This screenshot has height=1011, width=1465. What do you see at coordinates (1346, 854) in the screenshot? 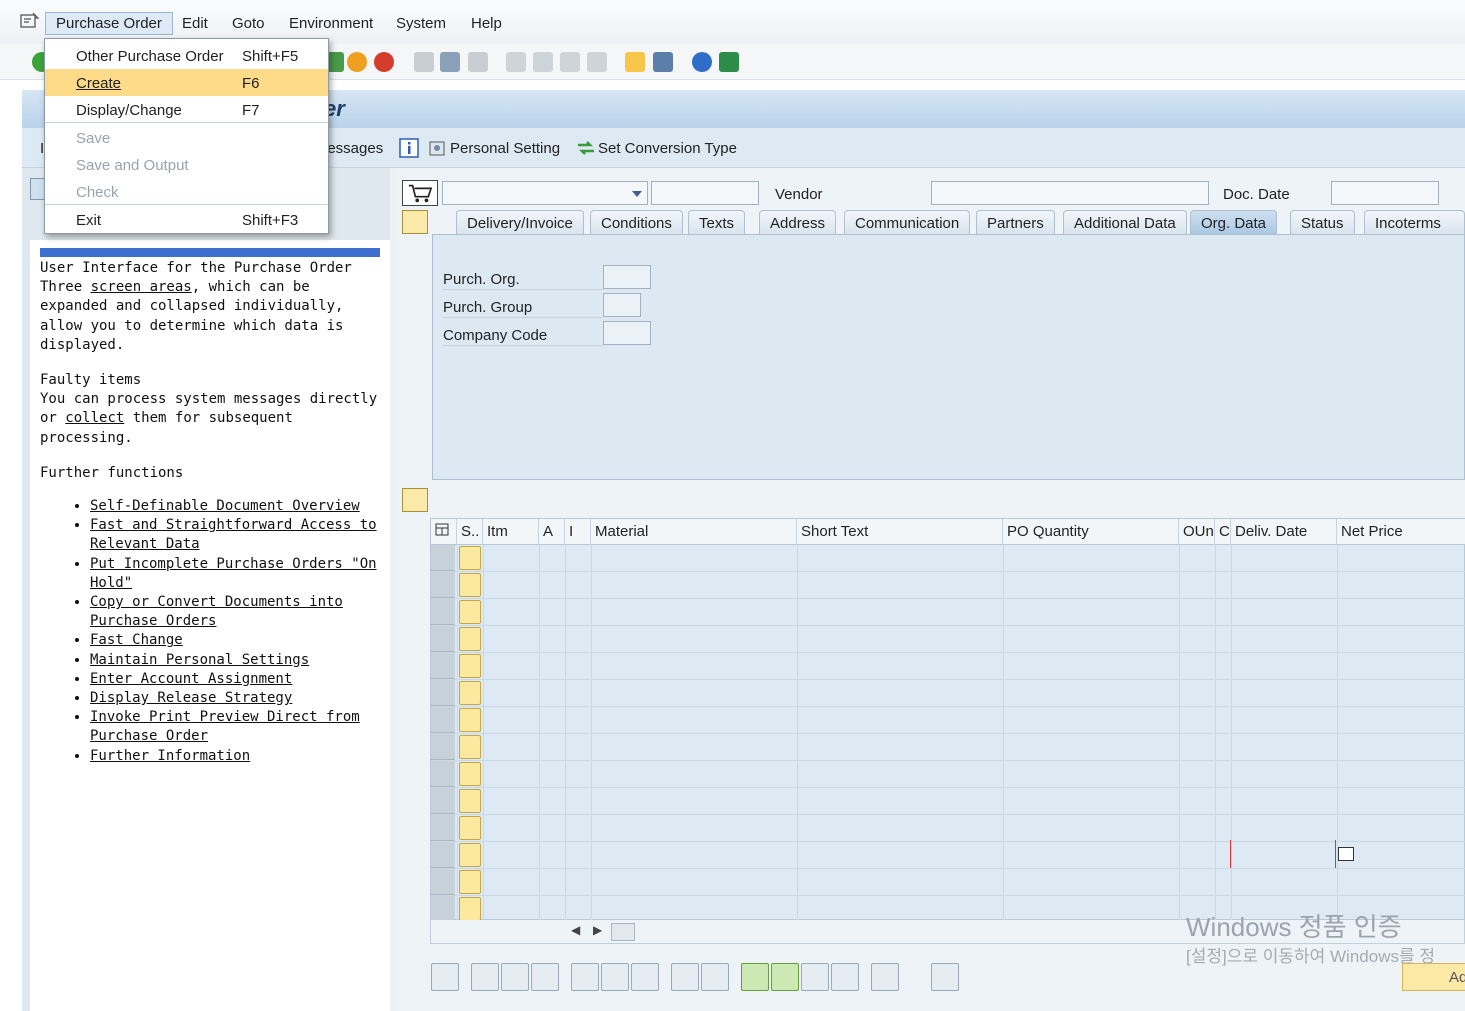
I see `copy-icon` at bounding box center [1346, 854].